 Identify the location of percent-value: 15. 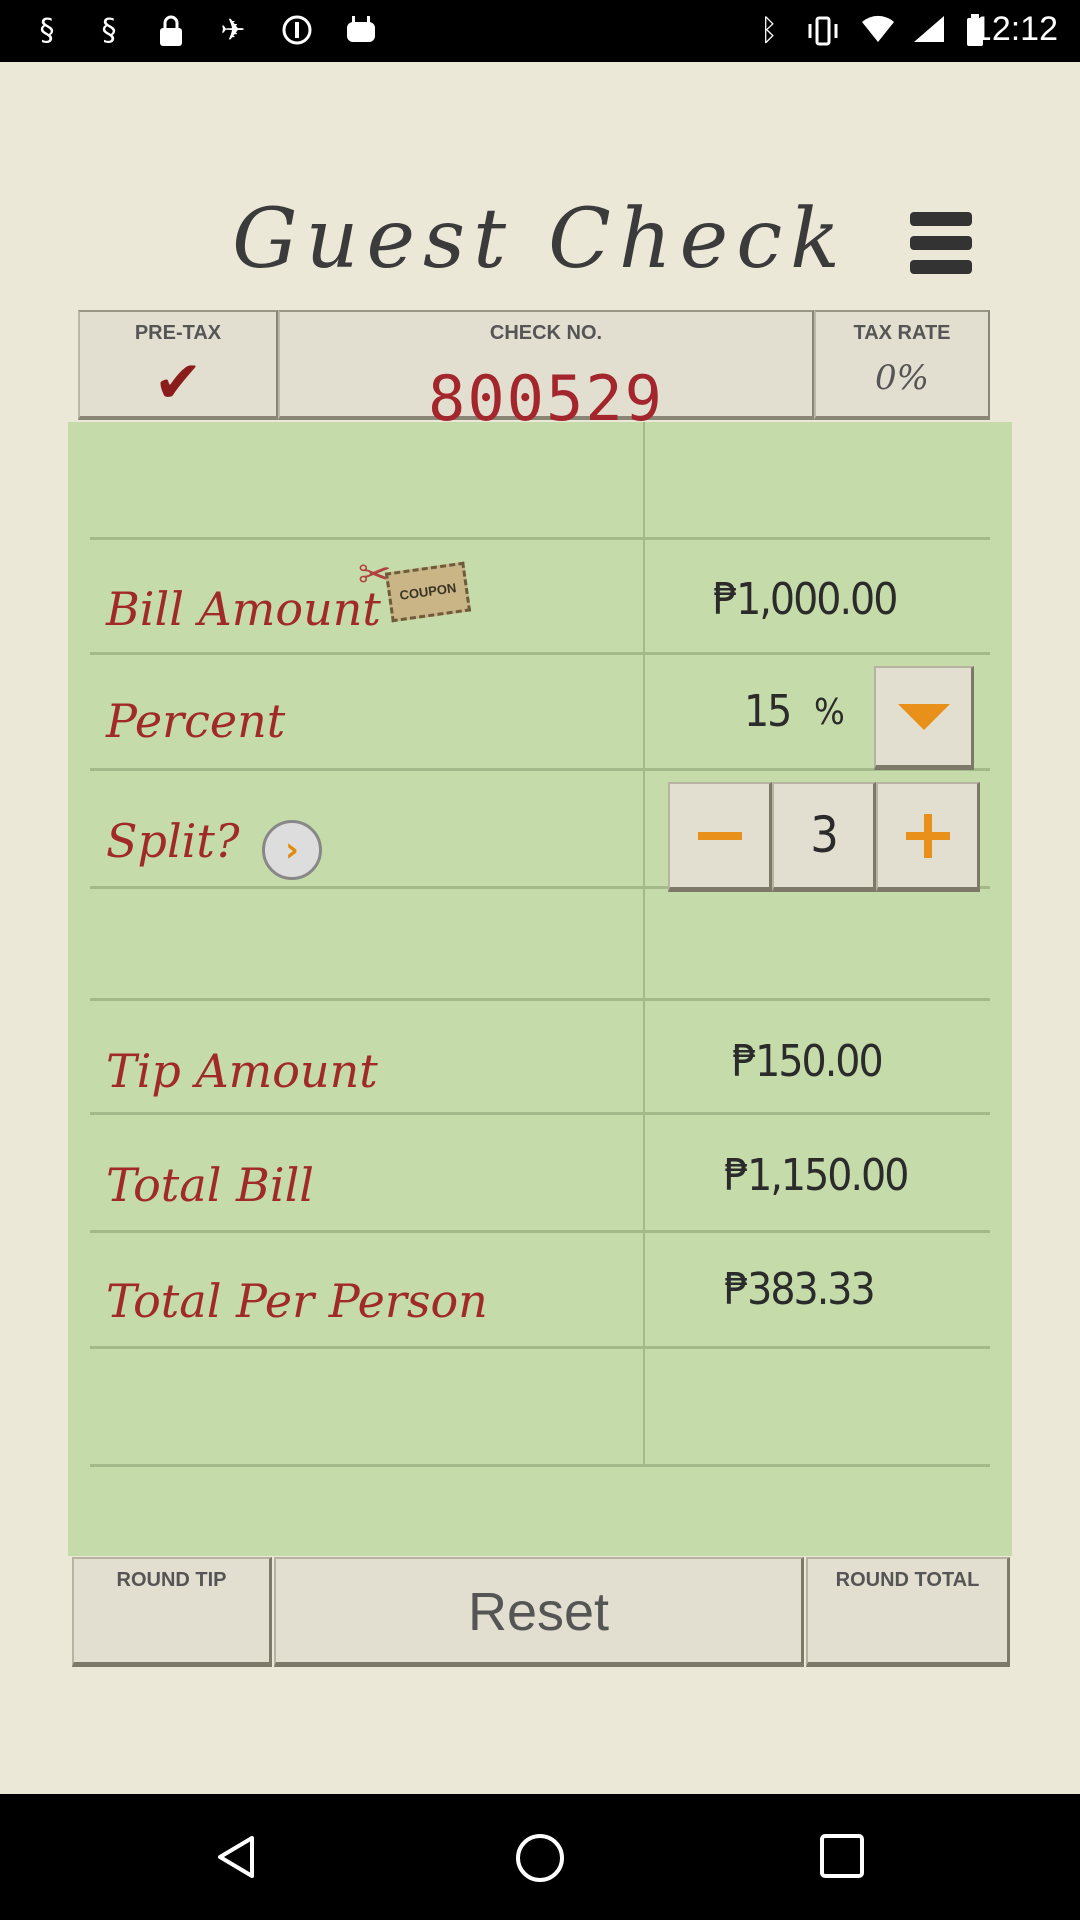
(768, 711).